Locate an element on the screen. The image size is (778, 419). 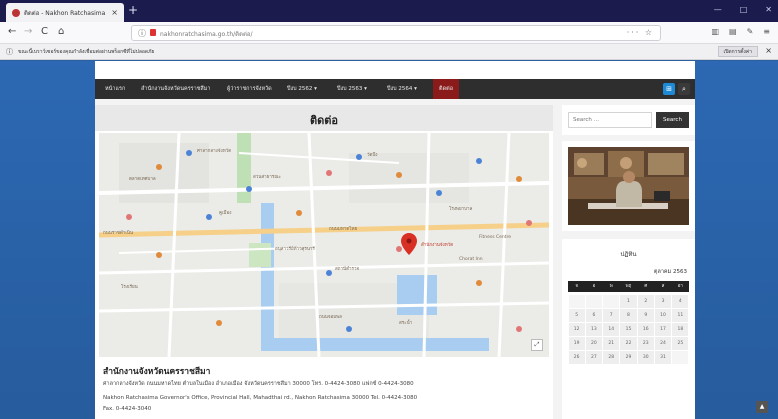
menu-item-fy2562: ปีงบ 2562 ▾ is located at coordinates (302, 89).